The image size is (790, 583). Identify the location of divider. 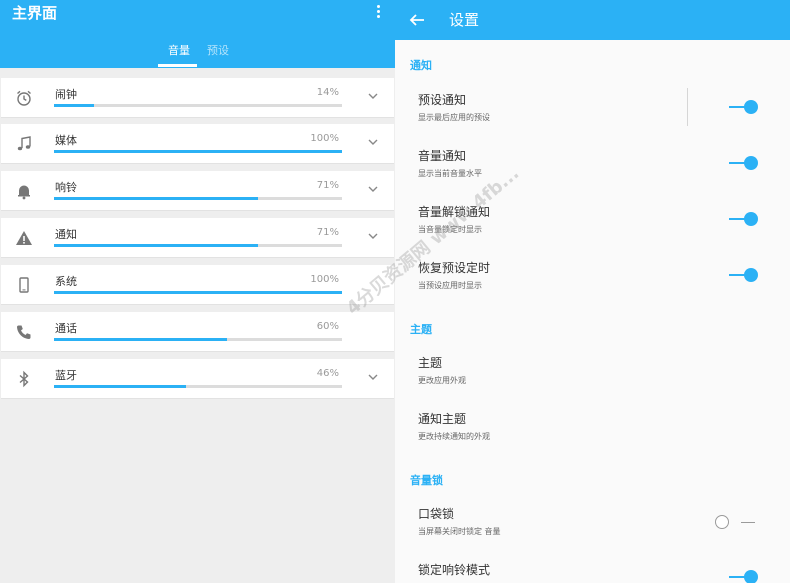
(687, 107).